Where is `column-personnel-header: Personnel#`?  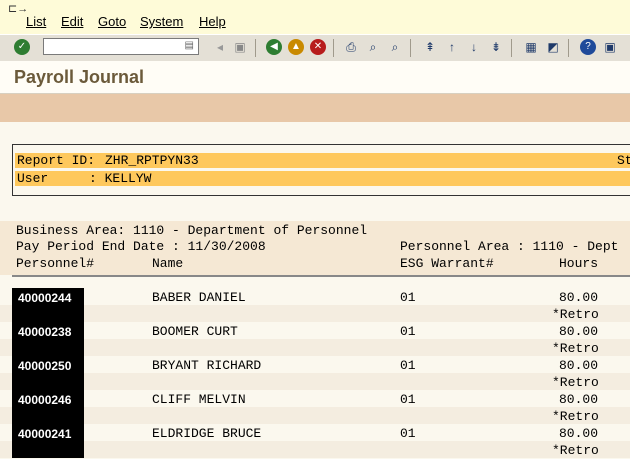 column-personnel-header: Personnel# is located at coordinates (55, 263).